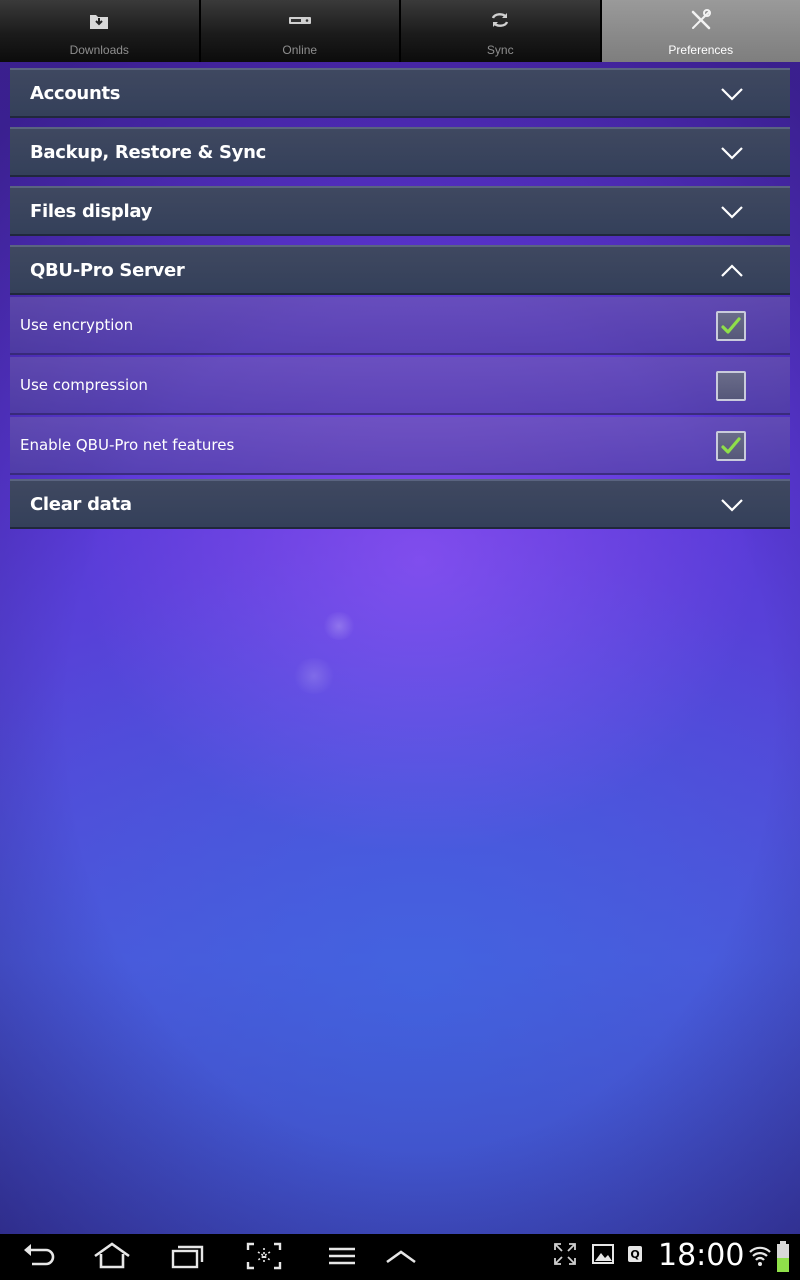 Image resolution: width=800 pixels, height=1280 pixels. I want to click on up-icon, so click(401, 1256).